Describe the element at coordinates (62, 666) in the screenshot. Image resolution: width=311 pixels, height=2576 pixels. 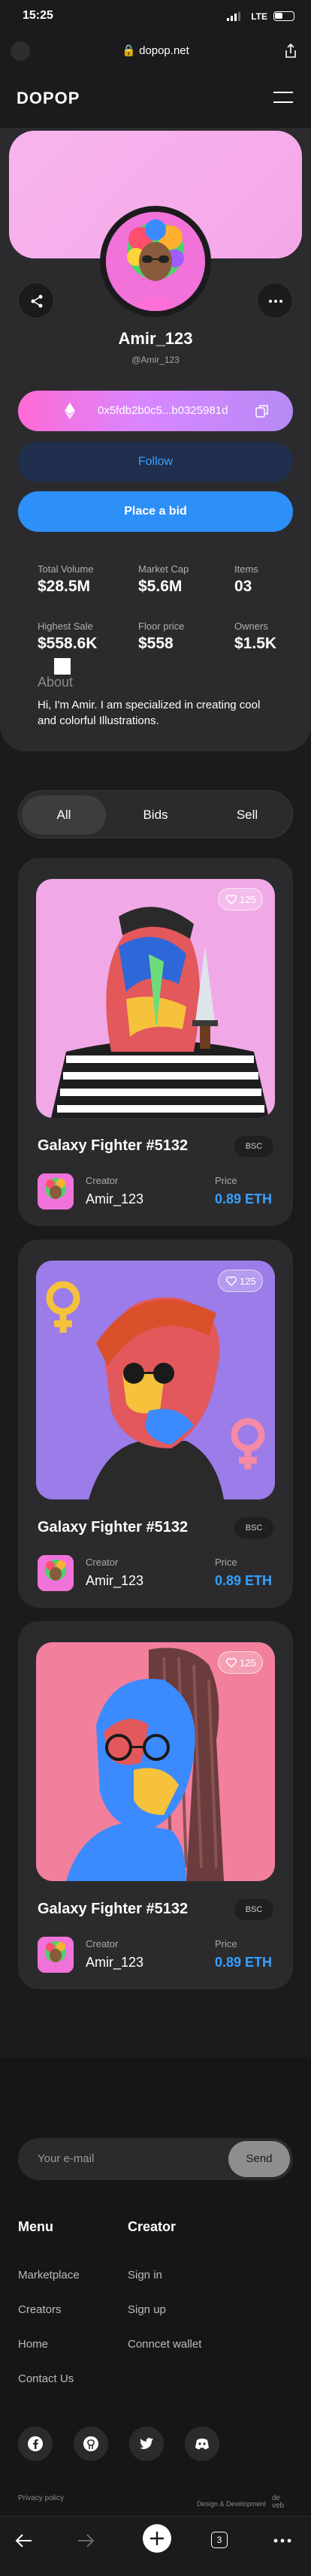
I see `about-placeholder-box` at that location.